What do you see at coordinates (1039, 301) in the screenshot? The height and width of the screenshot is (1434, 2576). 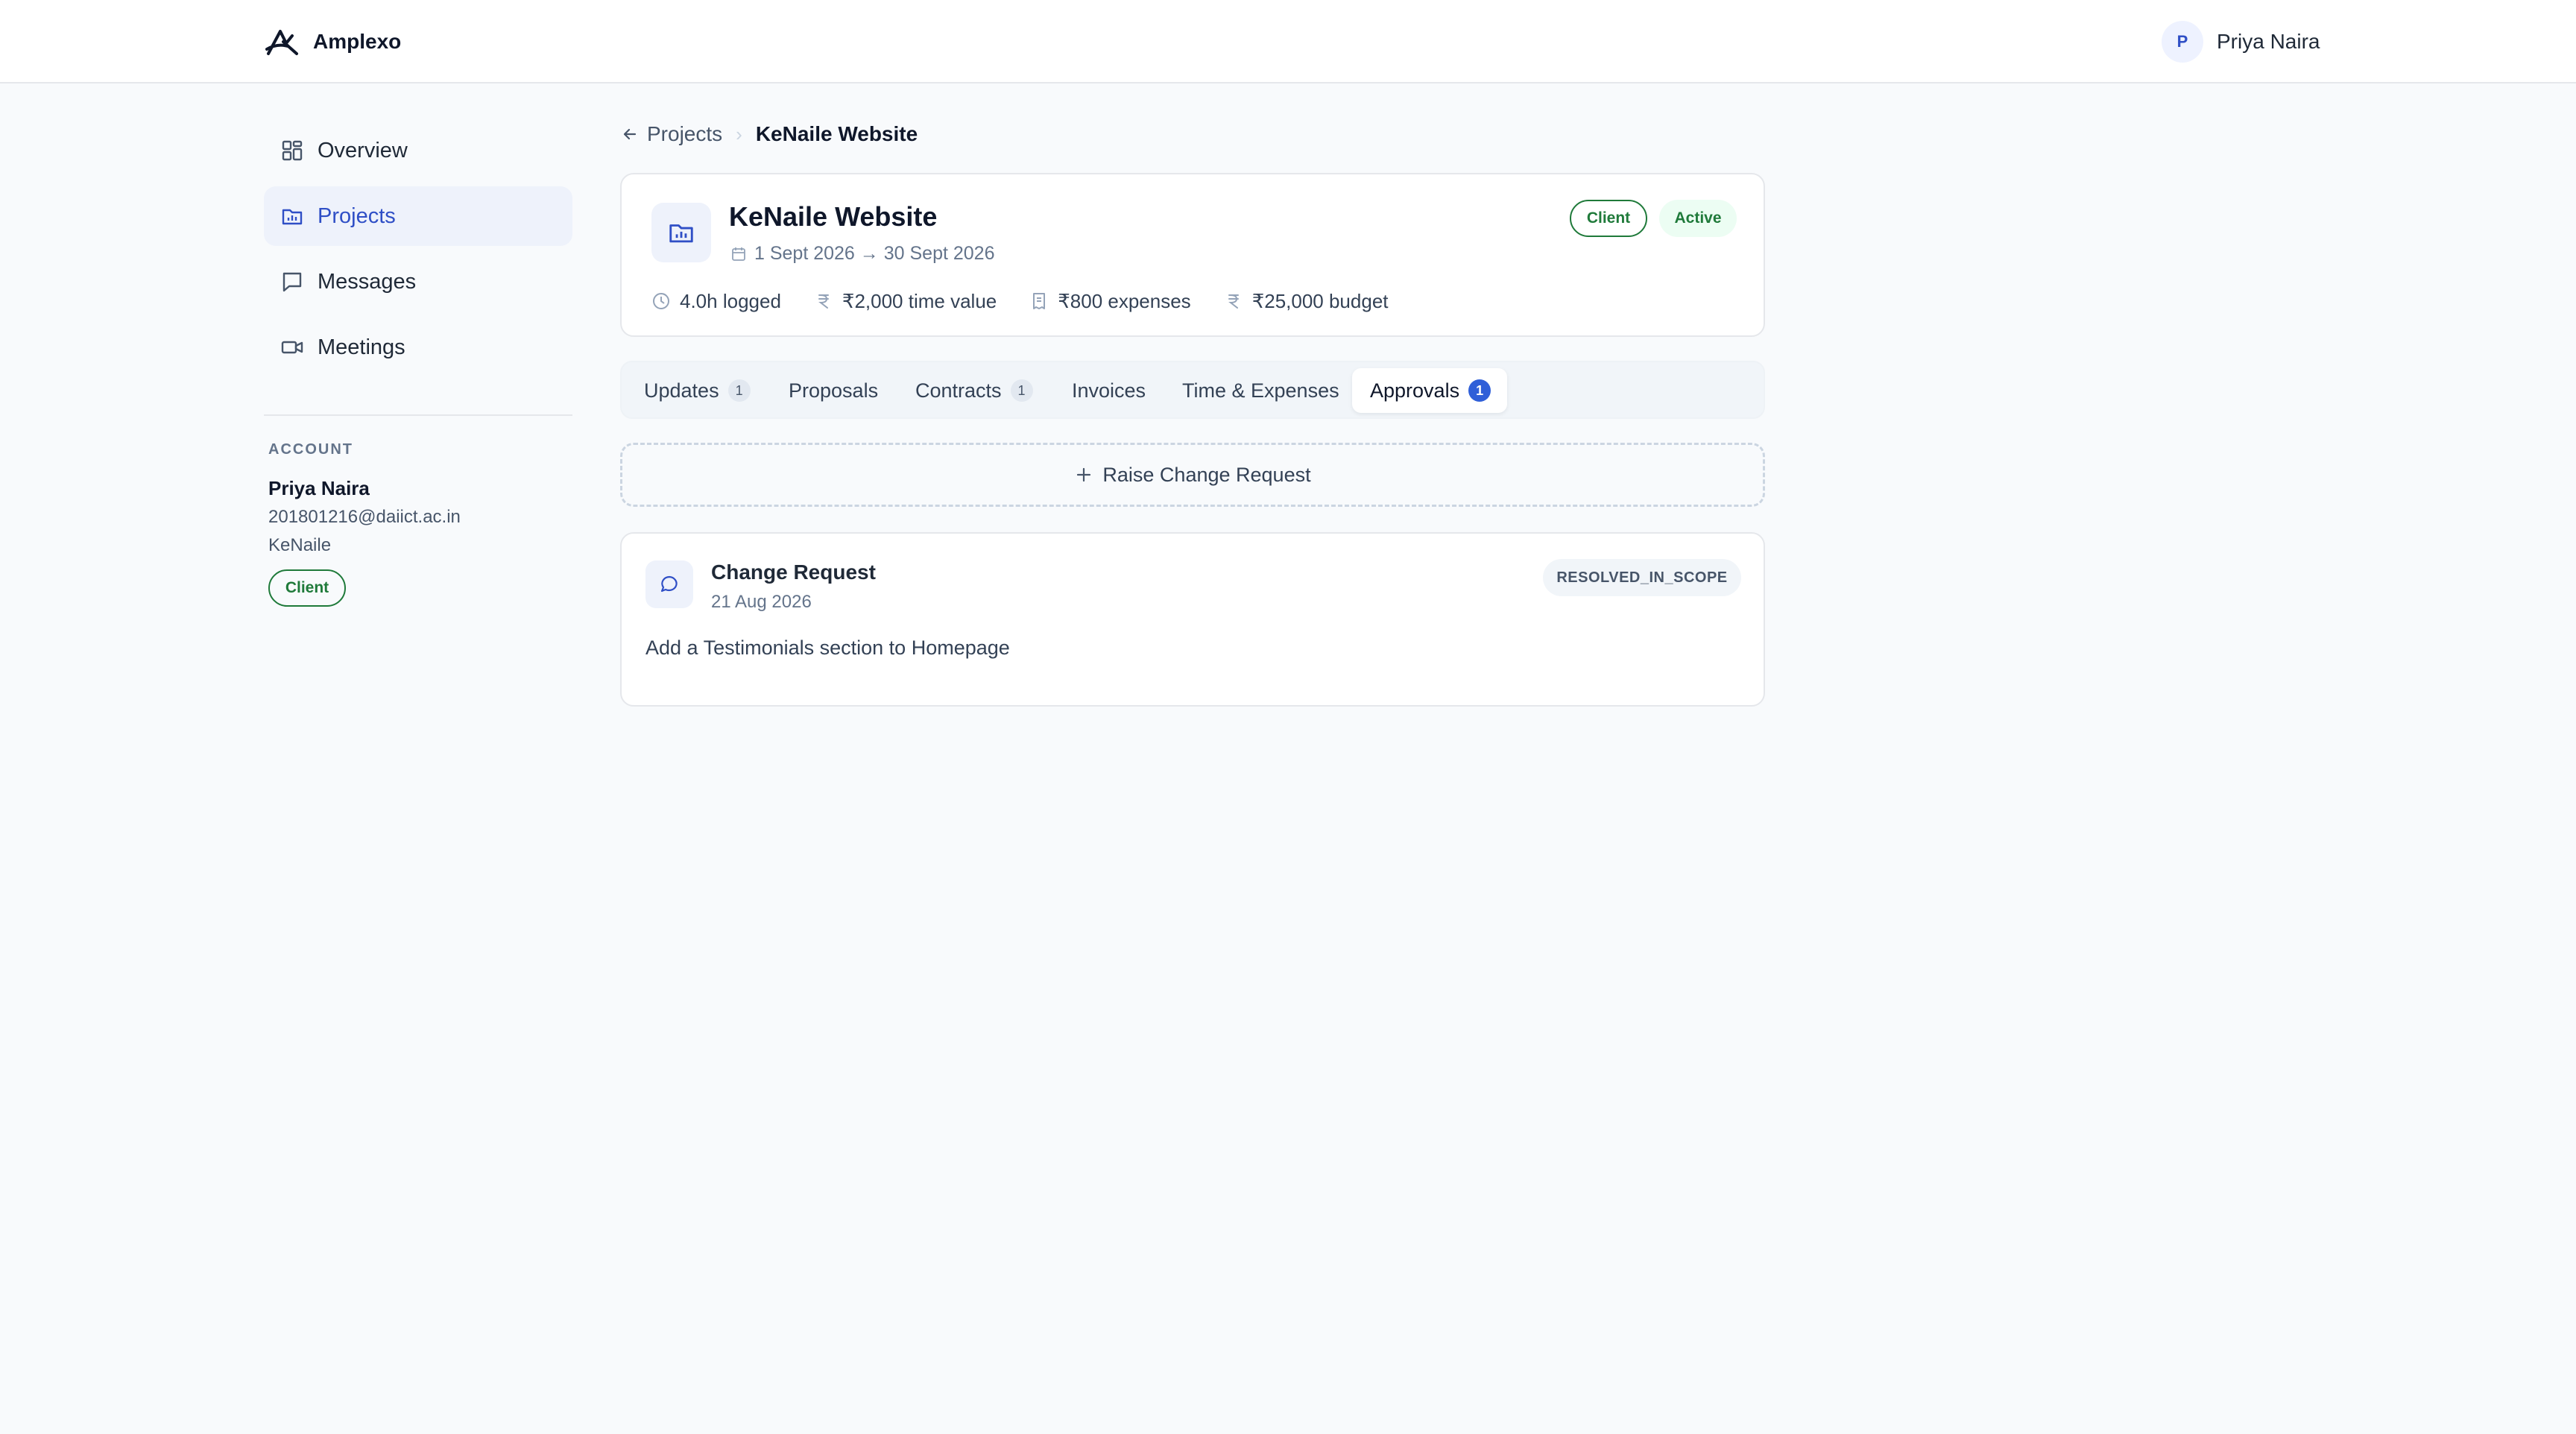 I see `receipt-icon` at bounding box center [1039, 301].